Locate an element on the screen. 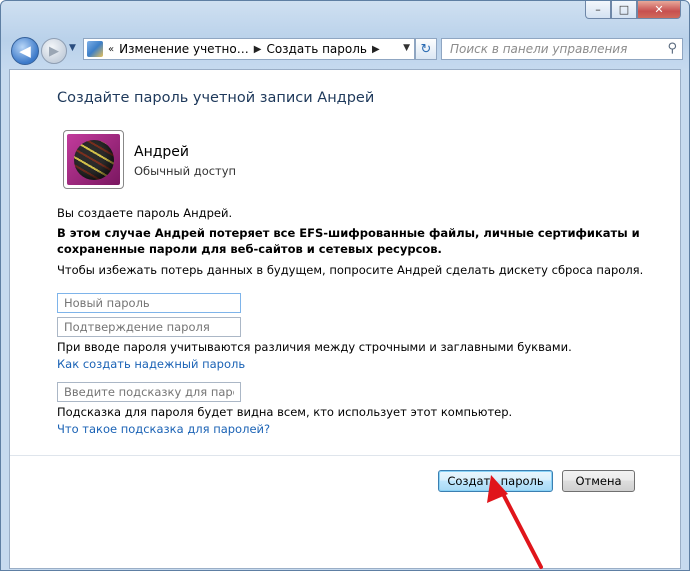 The height and width of the screenshot is (571, 690). password-hint-help-link: Что такое подсказка для паролей? is located at coordinates (163, 429).